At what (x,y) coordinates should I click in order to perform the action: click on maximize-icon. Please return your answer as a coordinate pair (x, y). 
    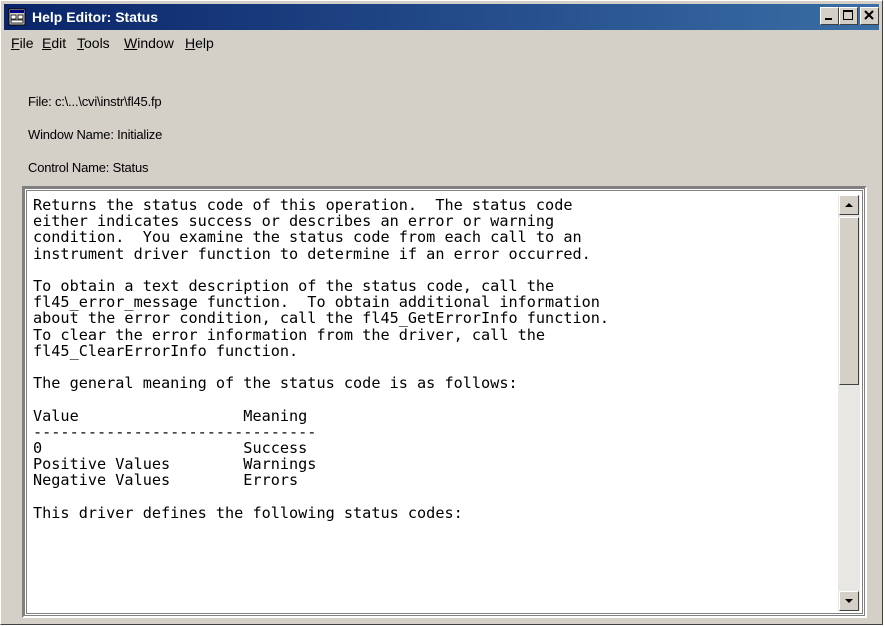
    Looking at the image, I should click on (848, 15).